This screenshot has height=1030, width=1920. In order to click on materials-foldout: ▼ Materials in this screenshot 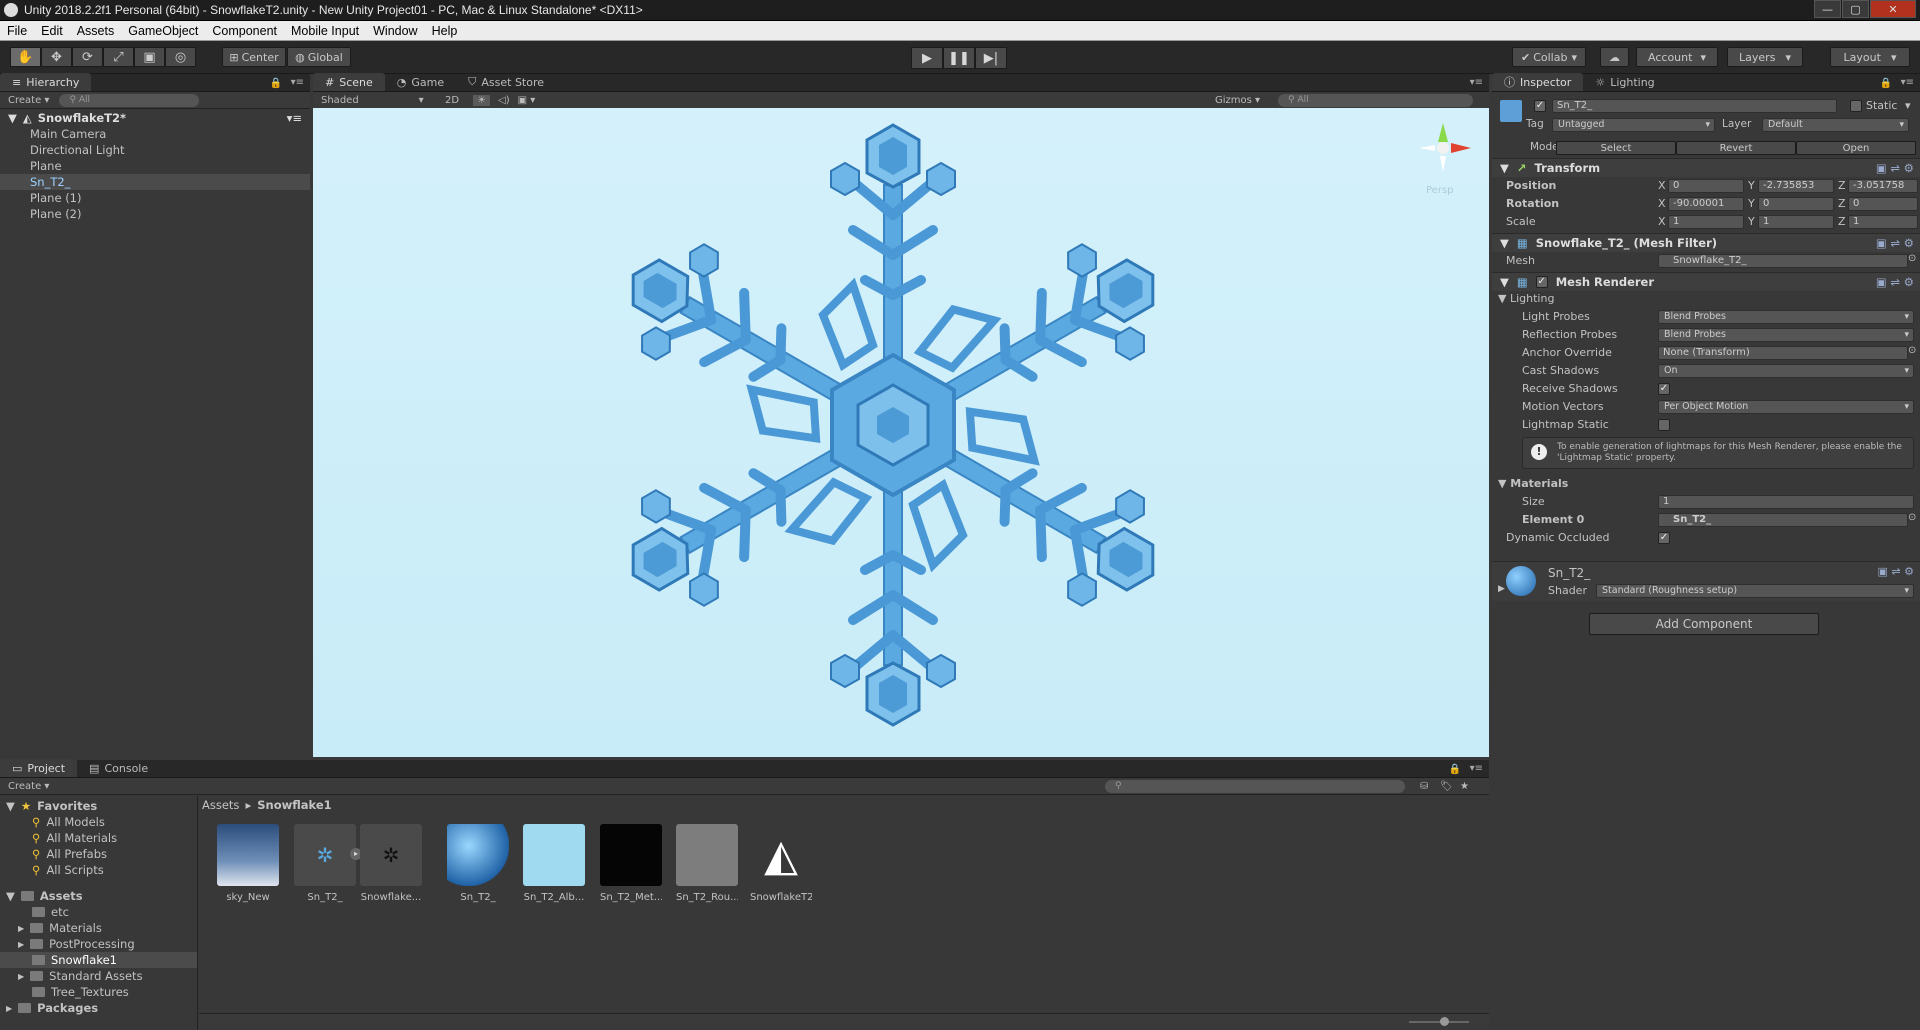, I will do `click(1533, 483)`.